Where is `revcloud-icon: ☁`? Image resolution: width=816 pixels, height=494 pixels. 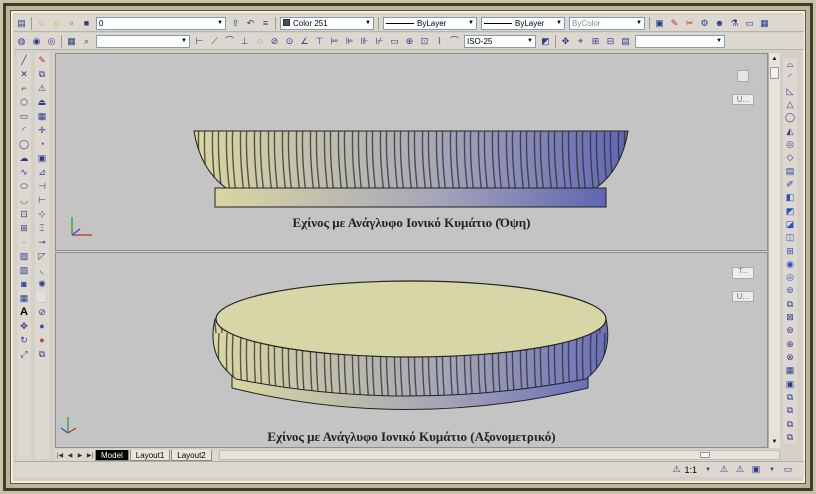 revcloud-icon: ☁ is located at coordinates (24, 158).